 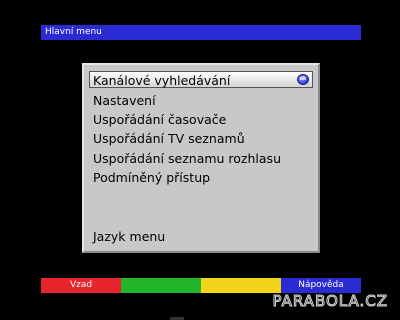 What do you see at coordinates (161, 285) in the screenshot?
I see `green-key` at bounding box center [161, 285].